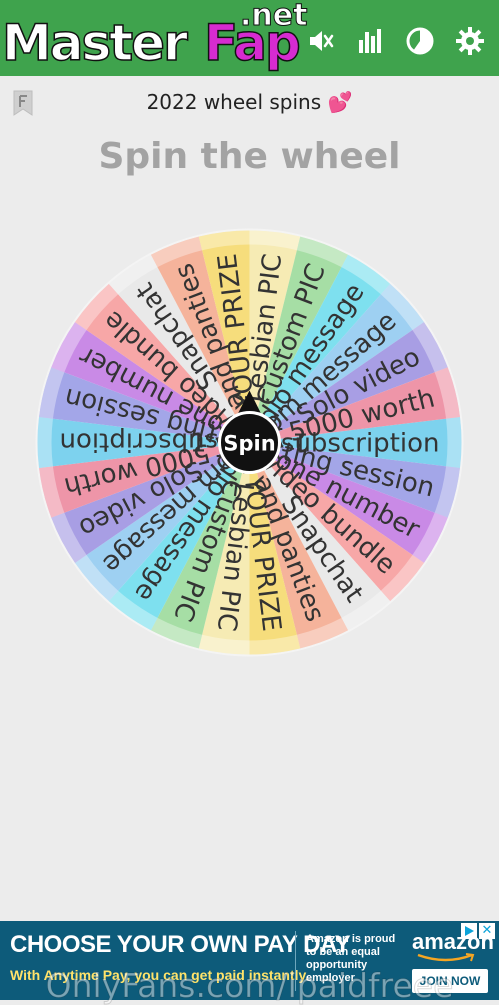 The height and width of the screenshot is (1005, 499). What do you see at coordinates (469, 931) in the screenshot?
I see `ad-info-icon` at bounding box center [469, 931].